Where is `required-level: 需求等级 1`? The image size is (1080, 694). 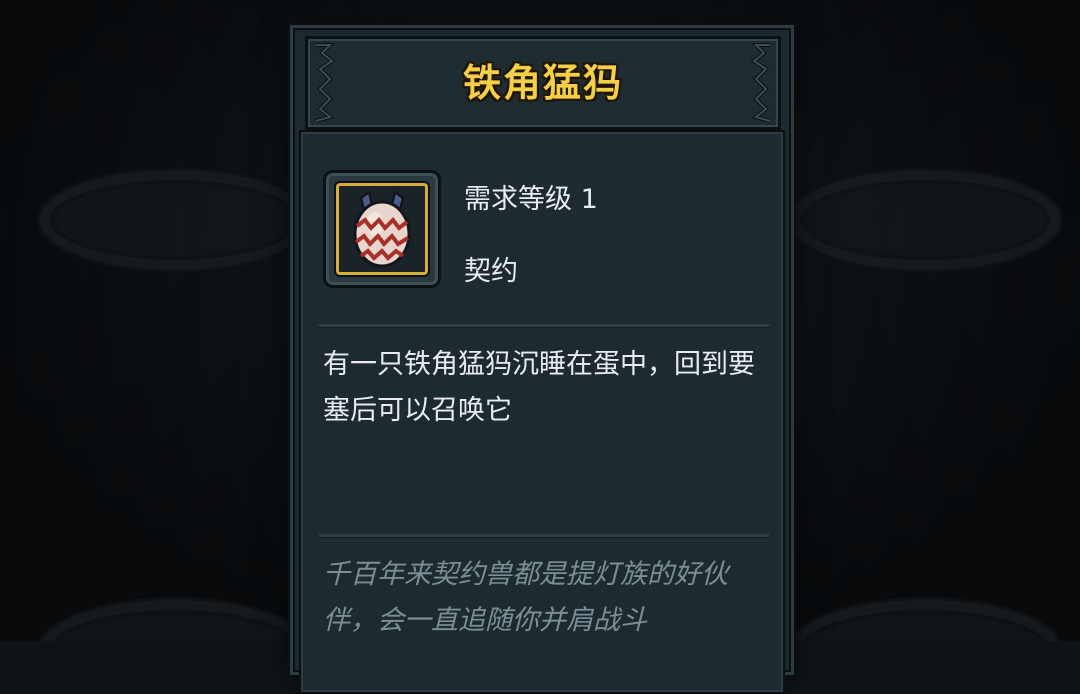 required-level: 需求等级 1 is located at coordinates (531, 199).